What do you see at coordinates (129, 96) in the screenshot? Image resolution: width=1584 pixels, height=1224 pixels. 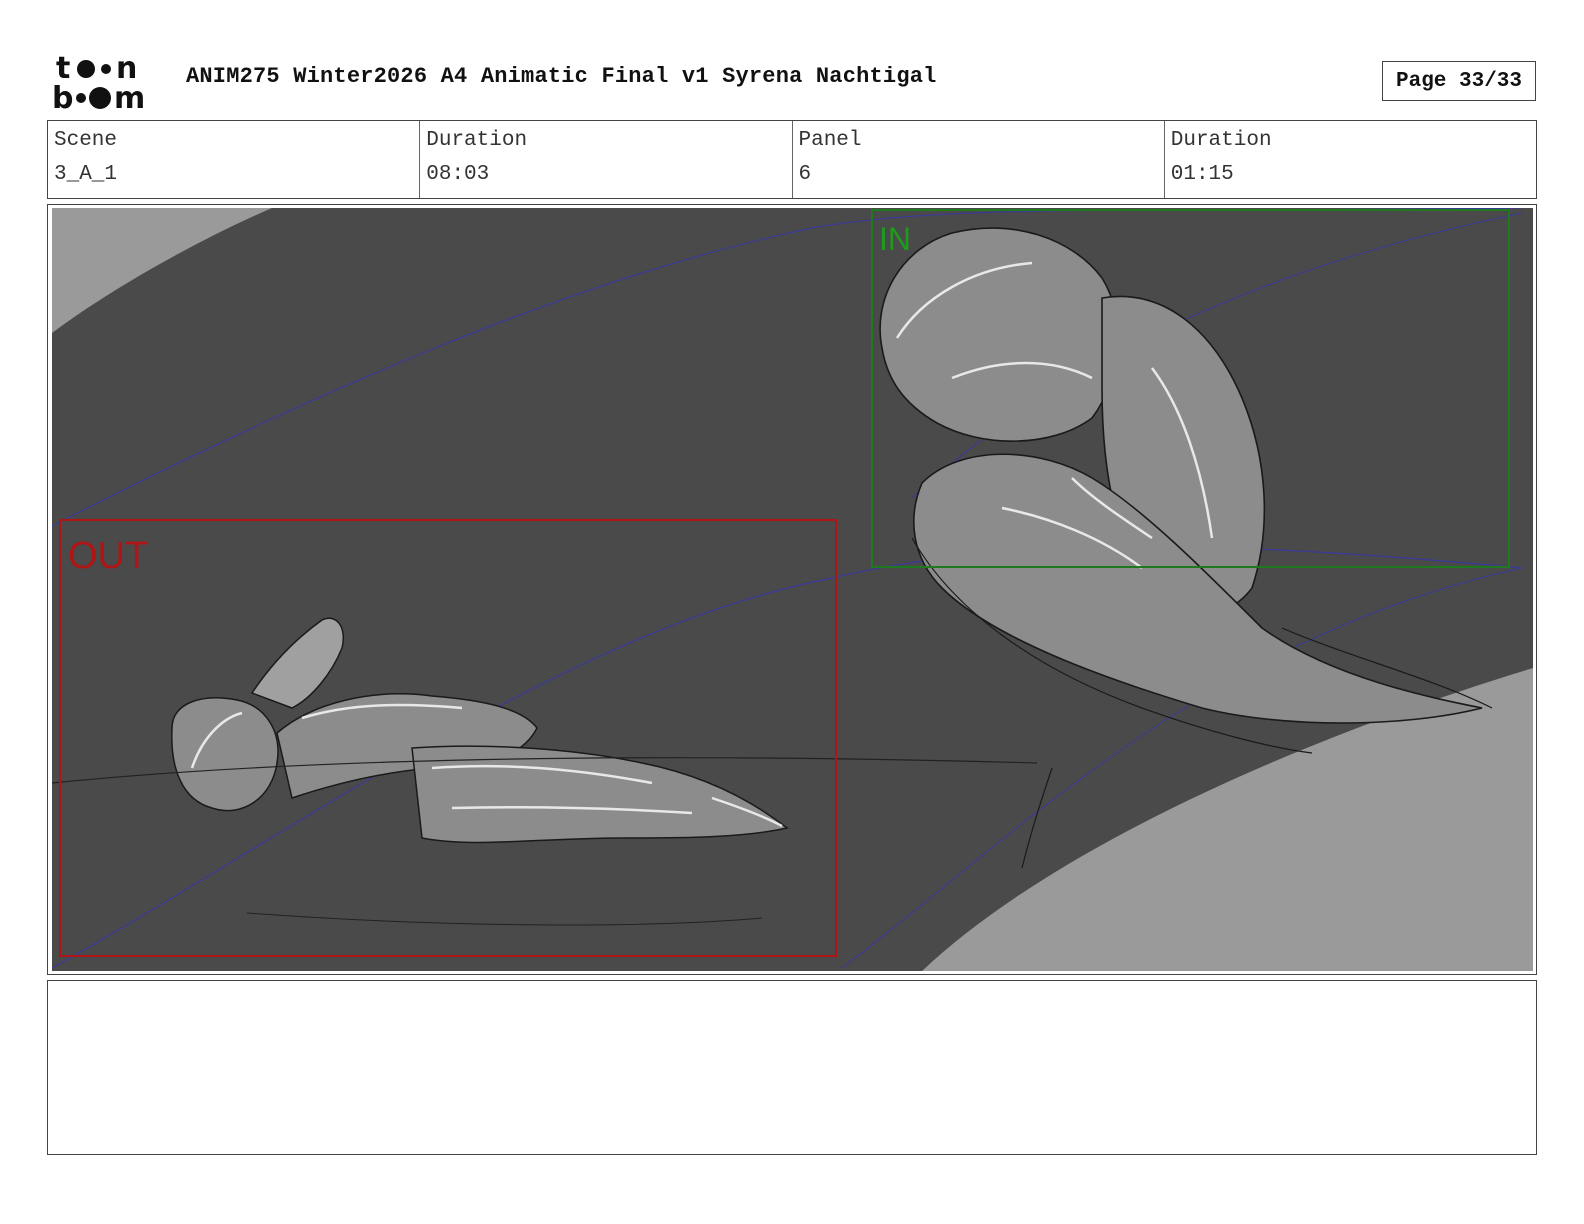 I see `svg-text: m` at bounding box center [129, 96].